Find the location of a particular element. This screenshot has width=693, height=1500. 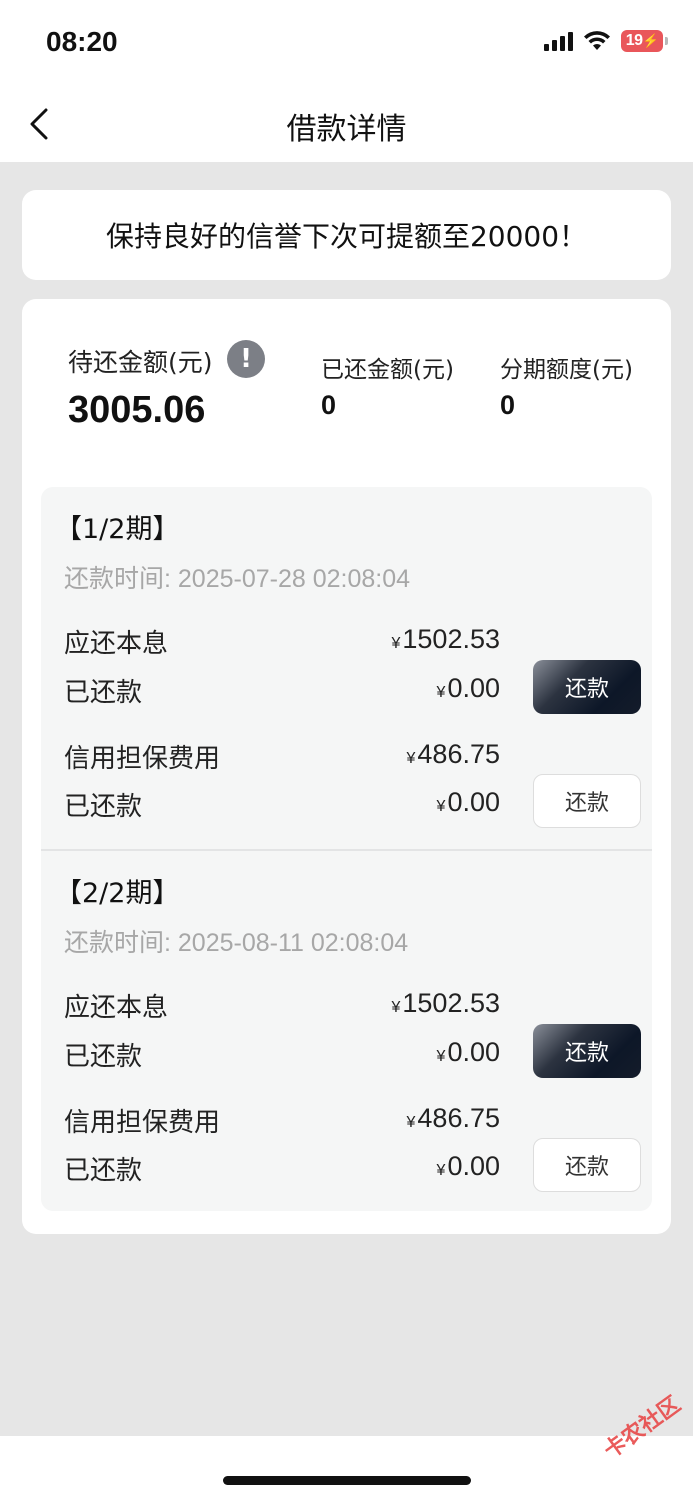

pending-amount-value: 3005.06 is located at coordinates (137, 410).